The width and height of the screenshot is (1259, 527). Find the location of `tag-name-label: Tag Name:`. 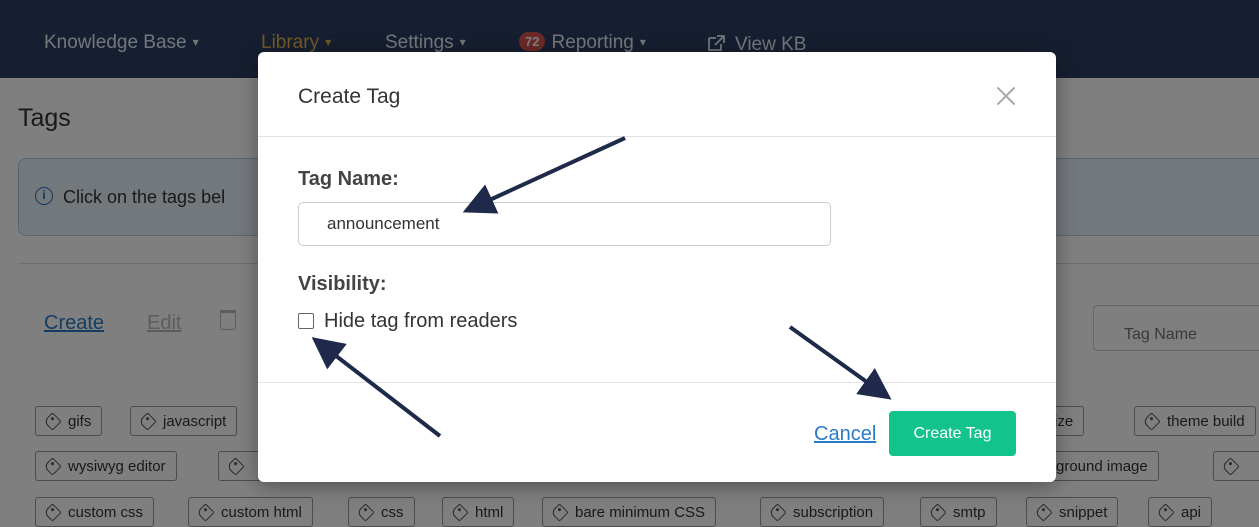

tag-name-label: Tag Name: is located at coordinates (348, 179).